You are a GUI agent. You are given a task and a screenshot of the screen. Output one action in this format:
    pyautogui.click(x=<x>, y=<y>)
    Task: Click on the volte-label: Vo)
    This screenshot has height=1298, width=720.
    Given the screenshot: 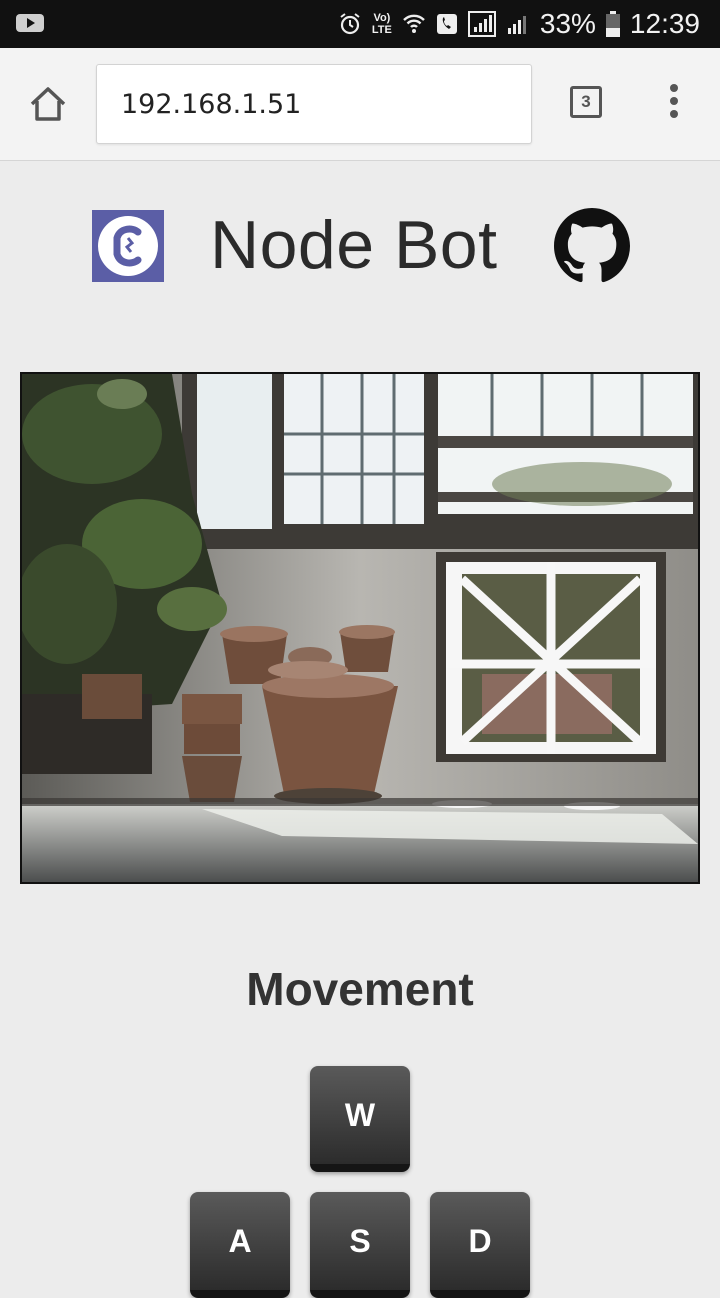 What is the action you would take?
    pyautogui.click(x=382, y=18)
    